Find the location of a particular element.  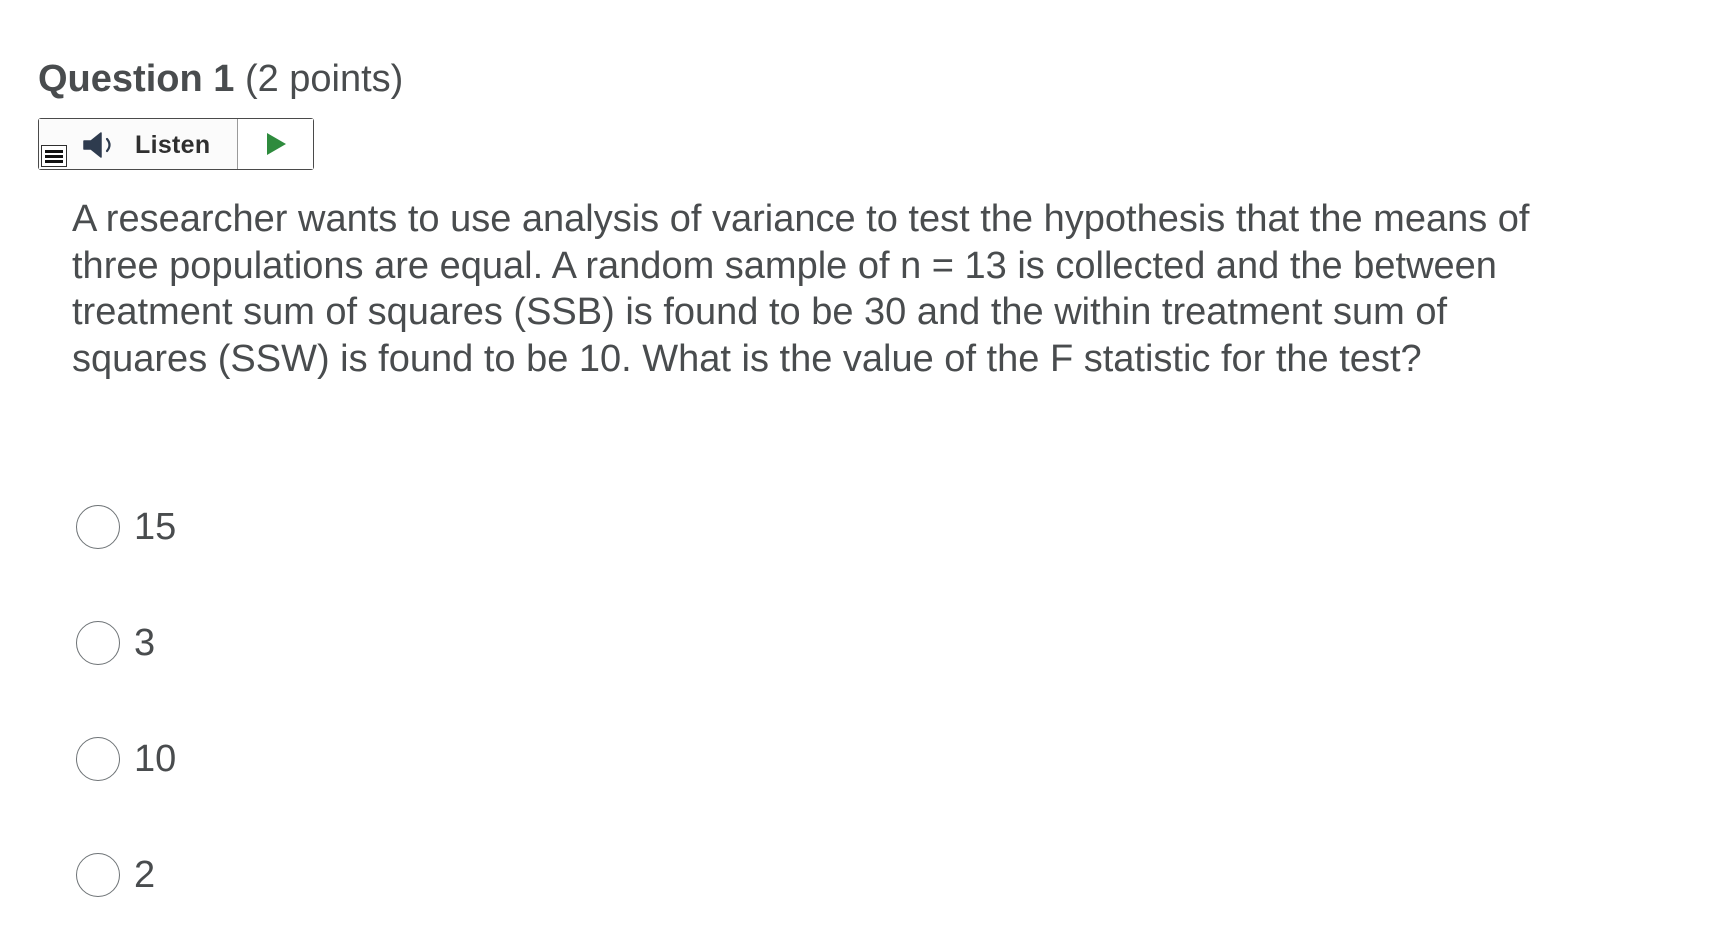

speaker-icon is located at coordinates (97, 145).